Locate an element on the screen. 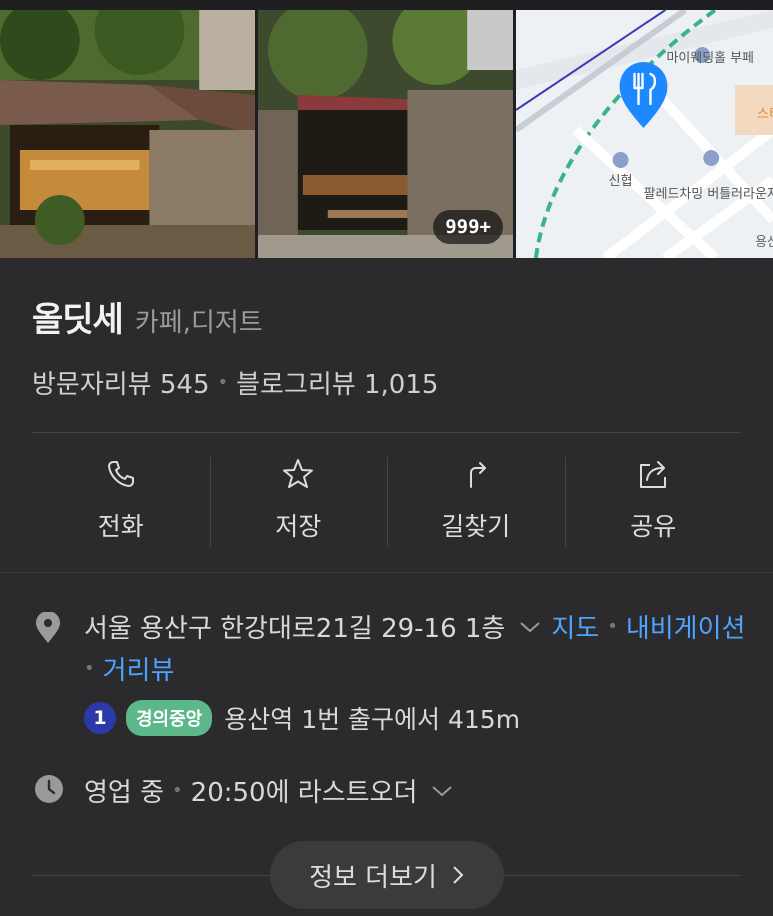 This screenshot has width=773, height=916. share-button: 공유 is located at coordinates (653, 502).